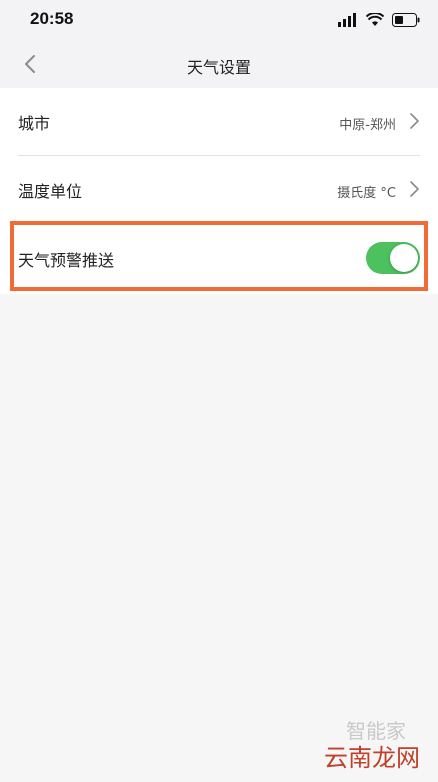 The width and height of the screenshot is (438, 782). Describe the element at coordinates (376, 731) in the screenshot. I see `watermark-top-text: 智能家` at that location.